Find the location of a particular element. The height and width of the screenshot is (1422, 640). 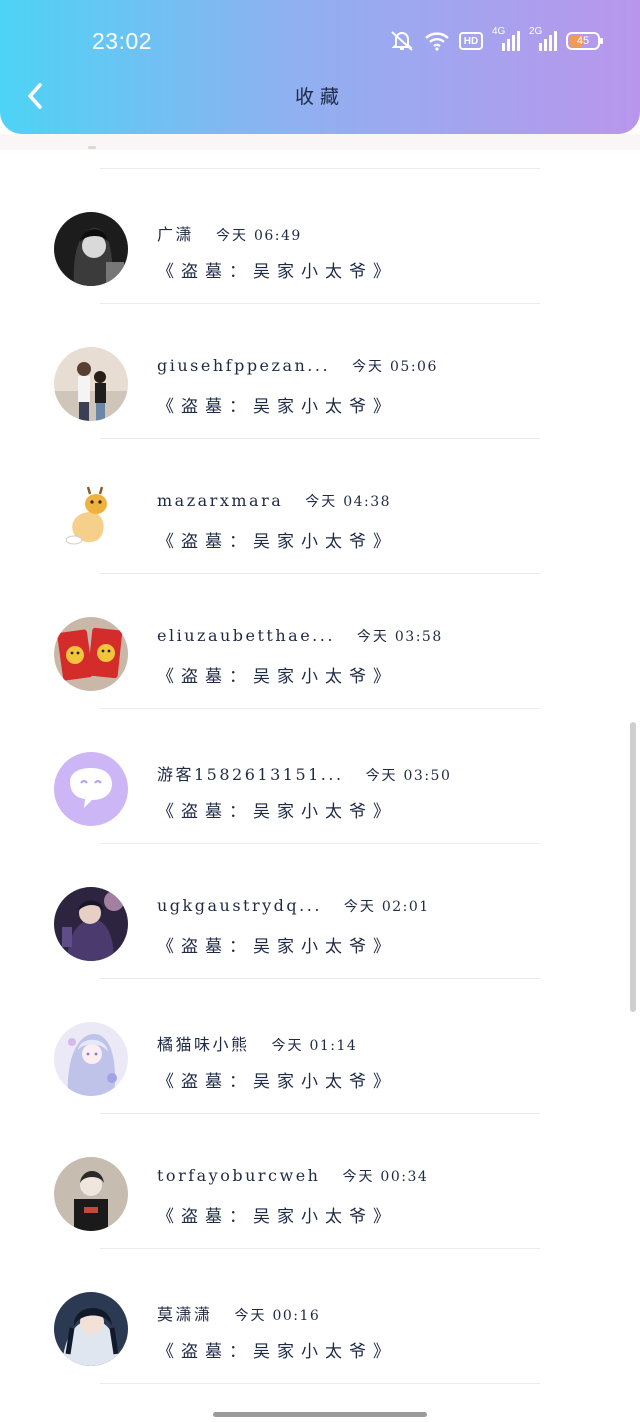

timestamp-clock: 00:16 is located at coordinates (296, 1316).